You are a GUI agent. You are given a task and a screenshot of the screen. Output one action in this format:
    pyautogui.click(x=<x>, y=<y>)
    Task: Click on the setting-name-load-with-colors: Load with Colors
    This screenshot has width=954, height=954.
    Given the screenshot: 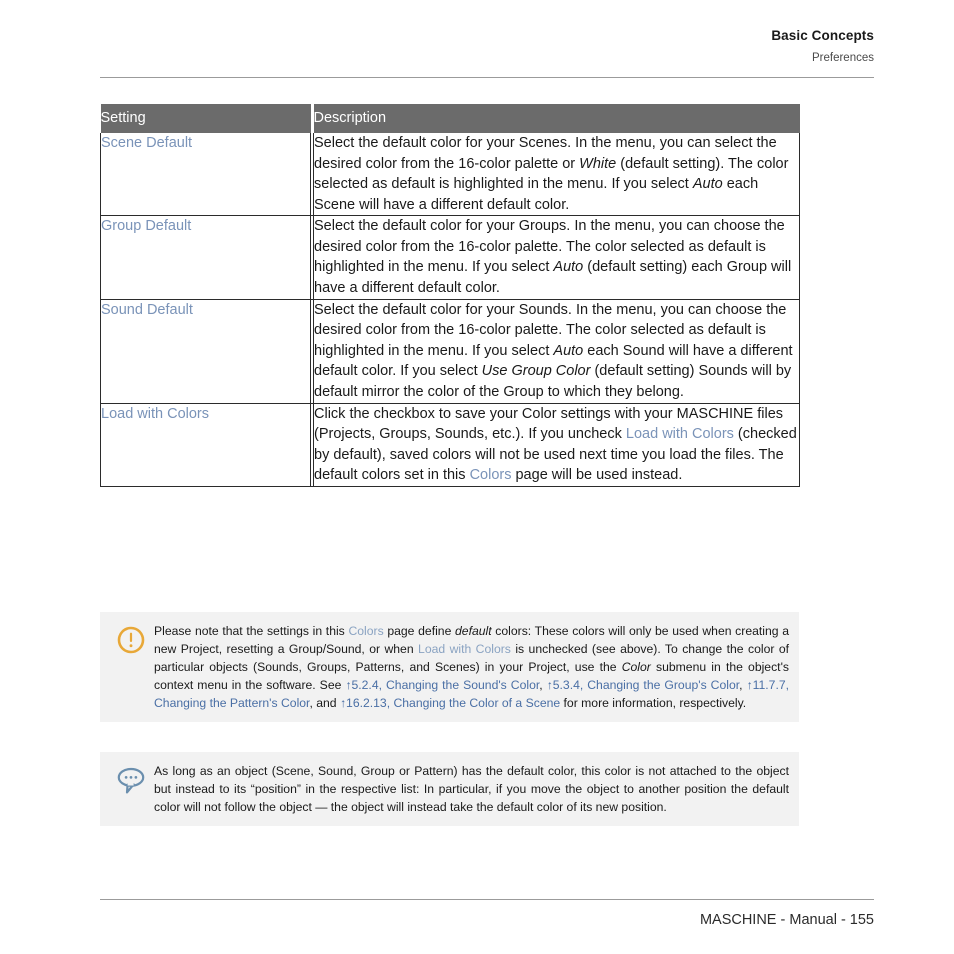 What is the action you would take?
    pyautogui.click(x=205, y=445)
    